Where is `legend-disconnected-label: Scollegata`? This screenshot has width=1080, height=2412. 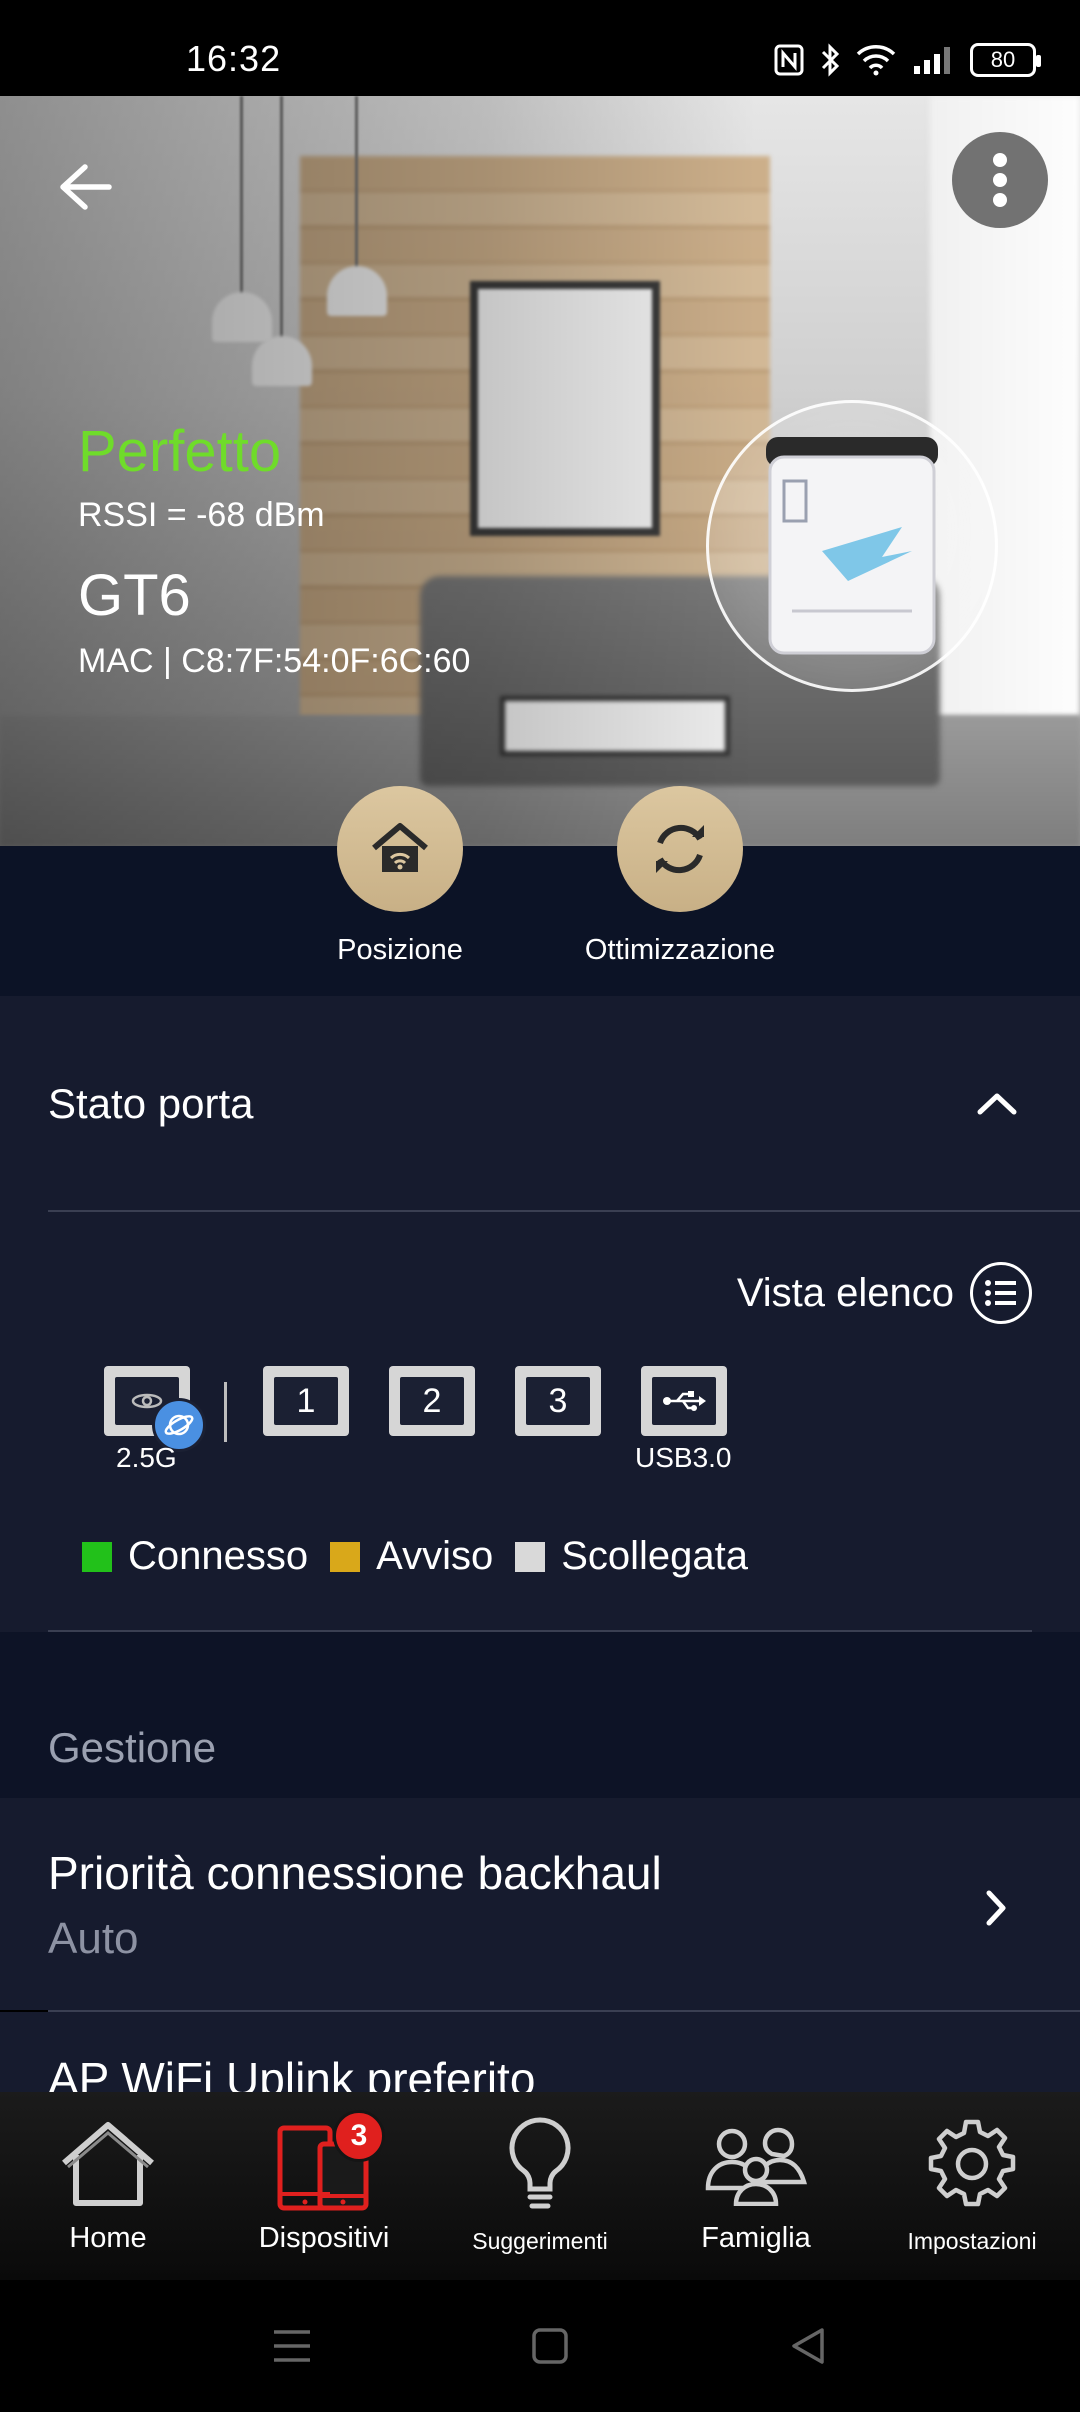 legend-disconnected-label: Scollegata is located at coordinates (655, 1556).